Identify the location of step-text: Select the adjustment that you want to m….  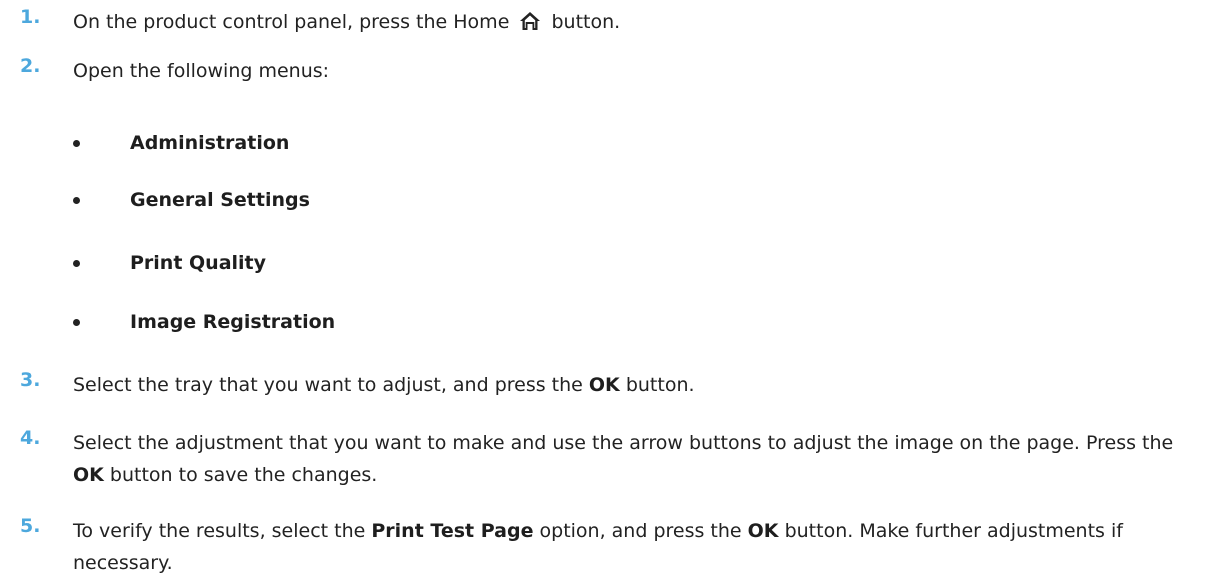
(626, 459).